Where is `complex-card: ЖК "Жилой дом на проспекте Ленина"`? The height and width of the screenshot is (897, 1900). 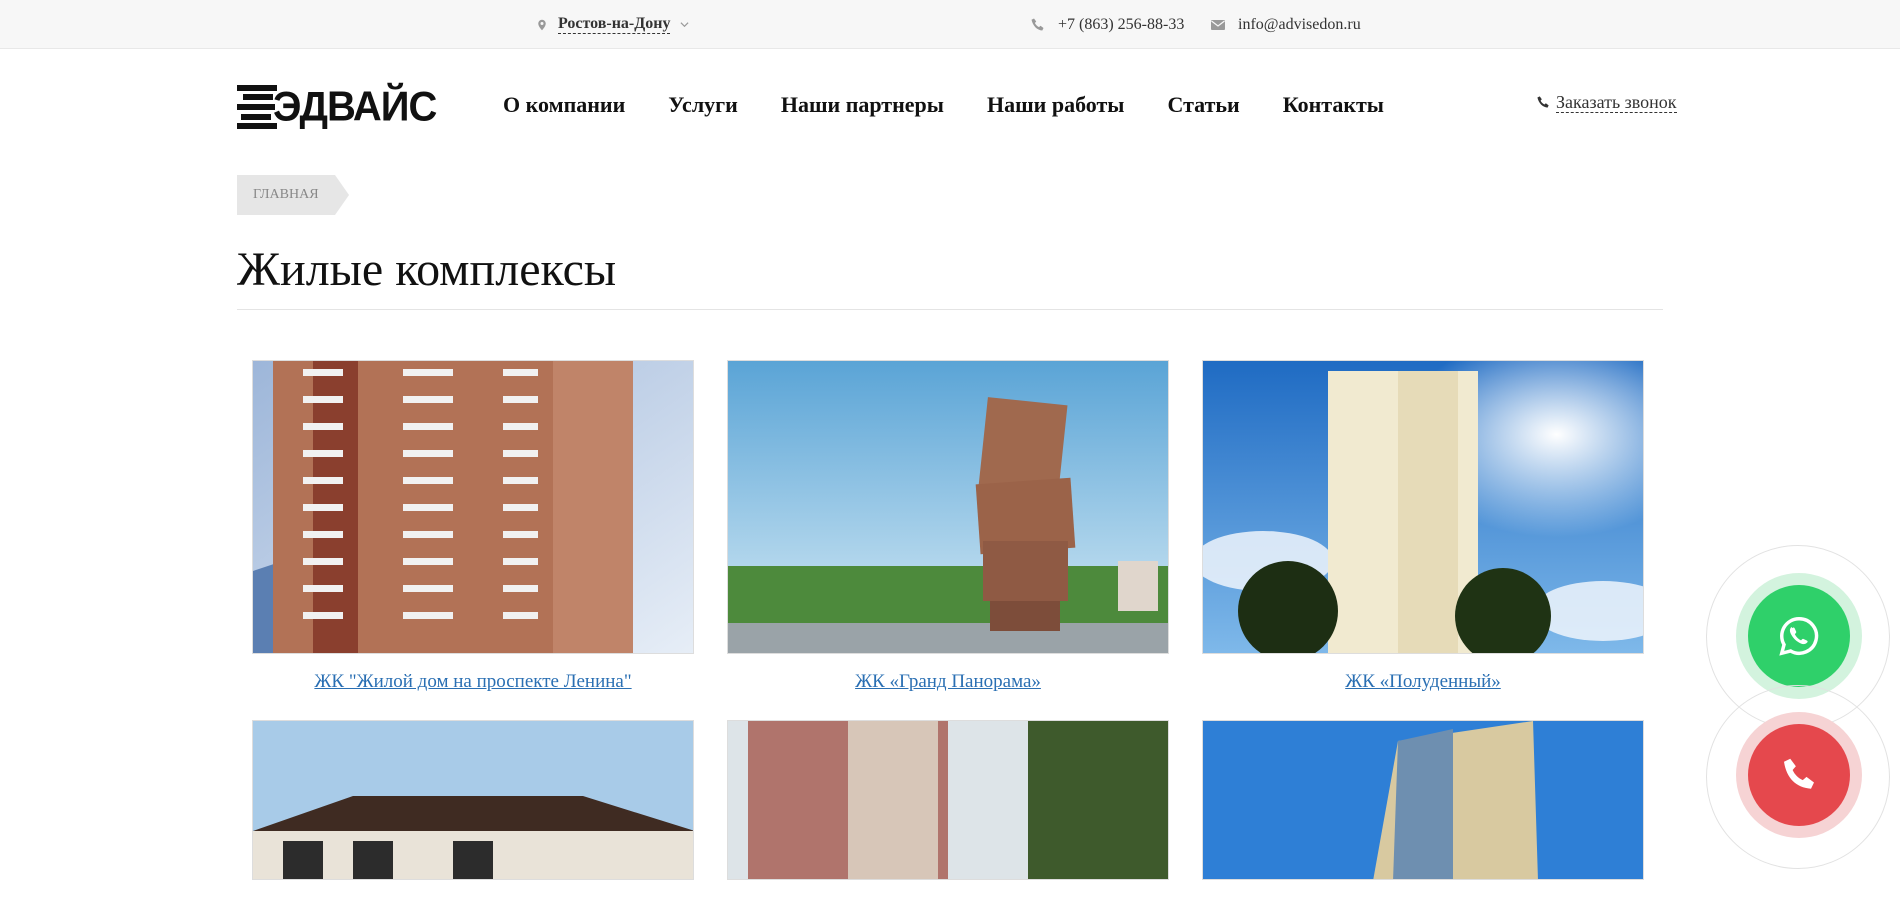
complex-card: ЖК "Жилой дом на проспекте Ленина" is located at coordinates (473, 526).